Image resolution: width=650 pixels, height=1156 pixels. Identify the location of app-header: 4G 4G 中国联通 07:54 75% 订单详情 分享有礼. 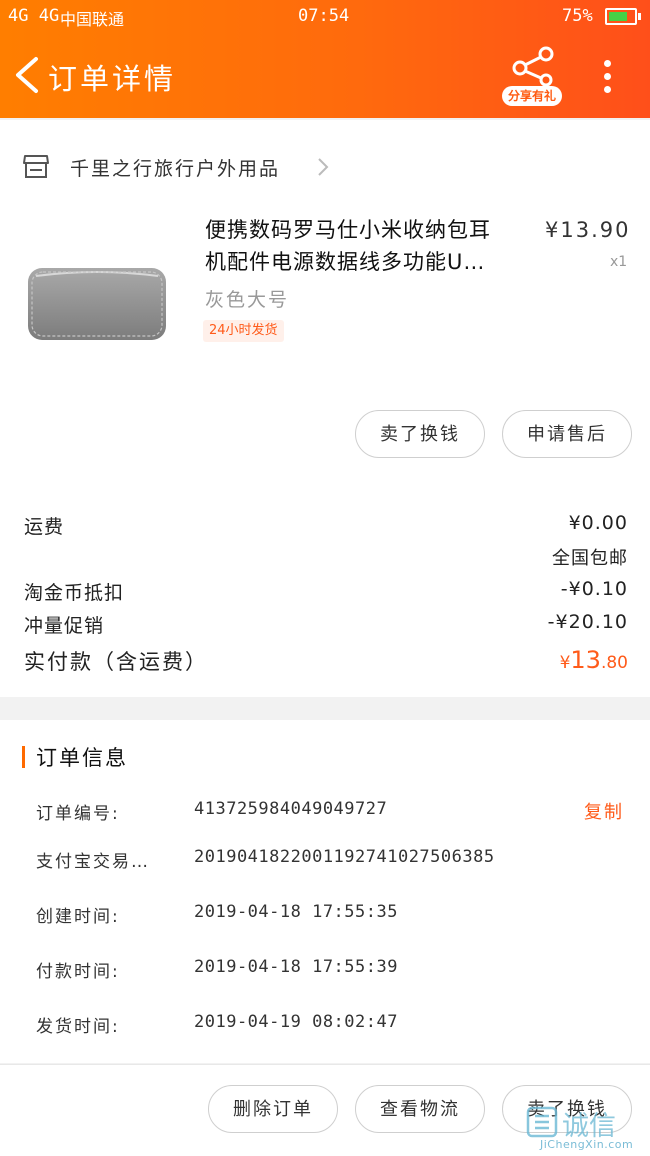
(325, 59).